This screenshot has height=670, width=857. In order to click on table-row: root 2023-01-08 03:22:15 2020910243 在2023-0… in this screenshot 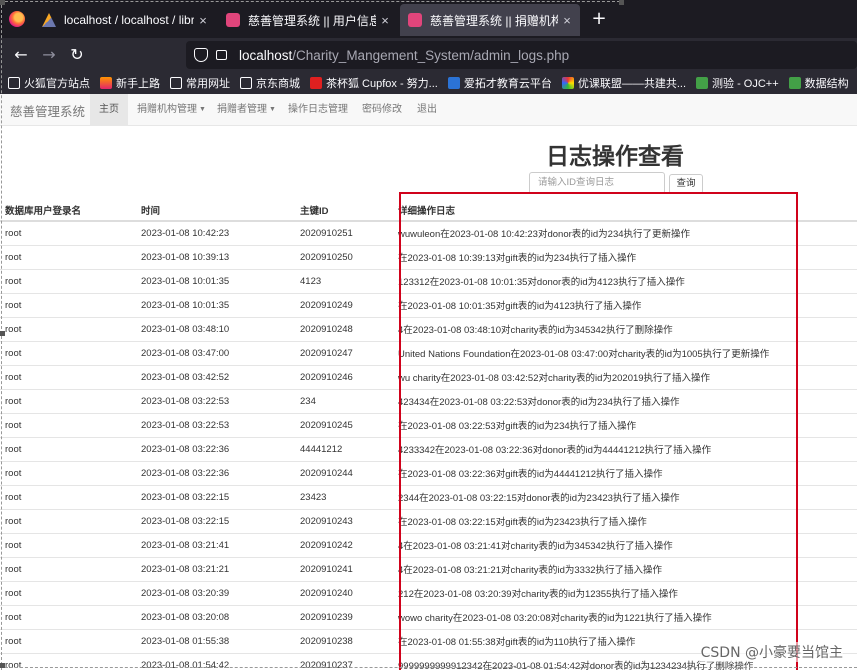, I will do `click(428, 520)`.